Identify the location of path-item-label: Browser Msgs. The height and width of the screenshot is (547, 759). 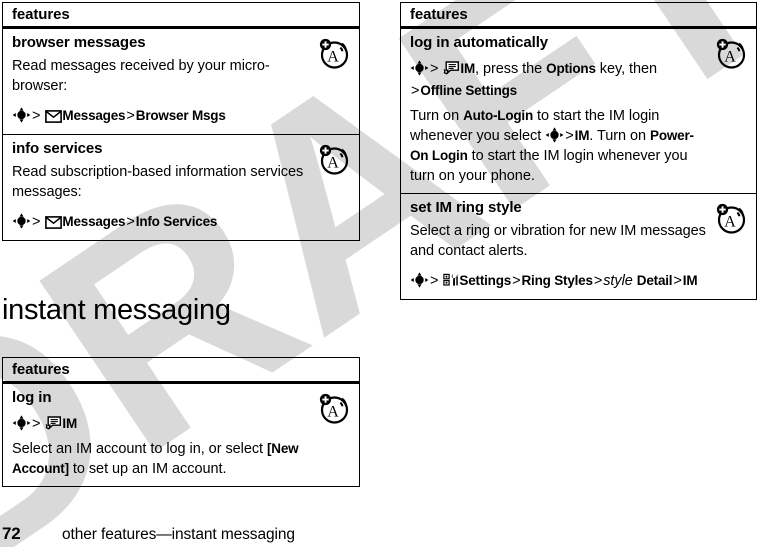
(180, 115).